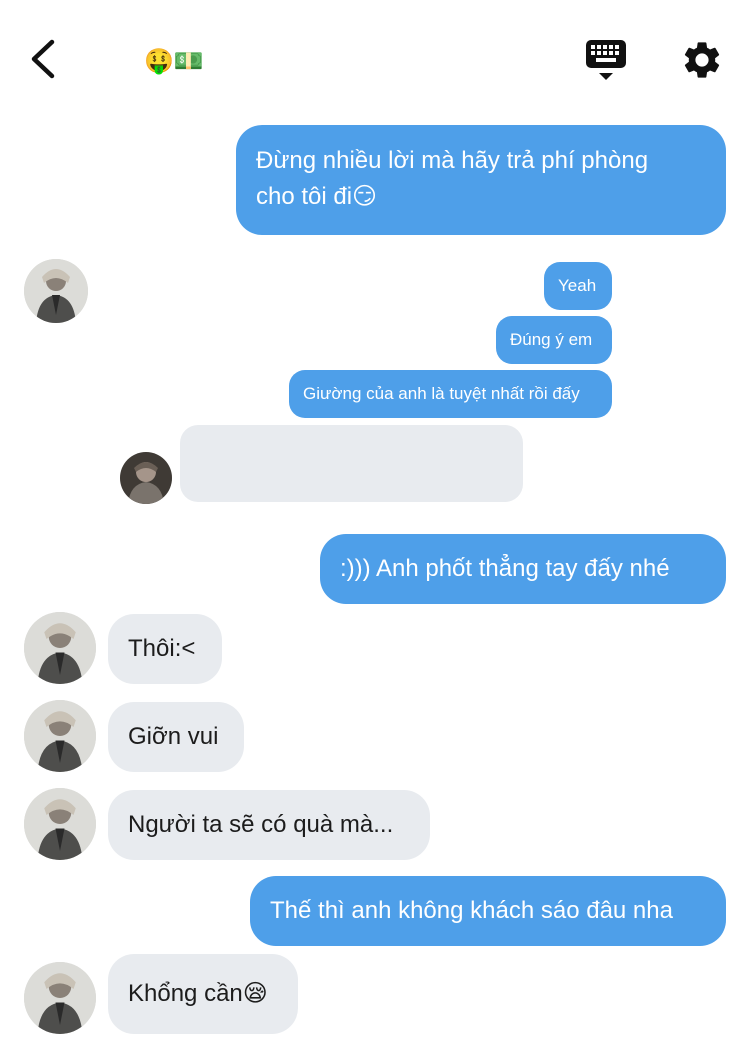 The height and width of the screenshot is (1048, 750). I want to click on gear-icon, so click(702, 60).